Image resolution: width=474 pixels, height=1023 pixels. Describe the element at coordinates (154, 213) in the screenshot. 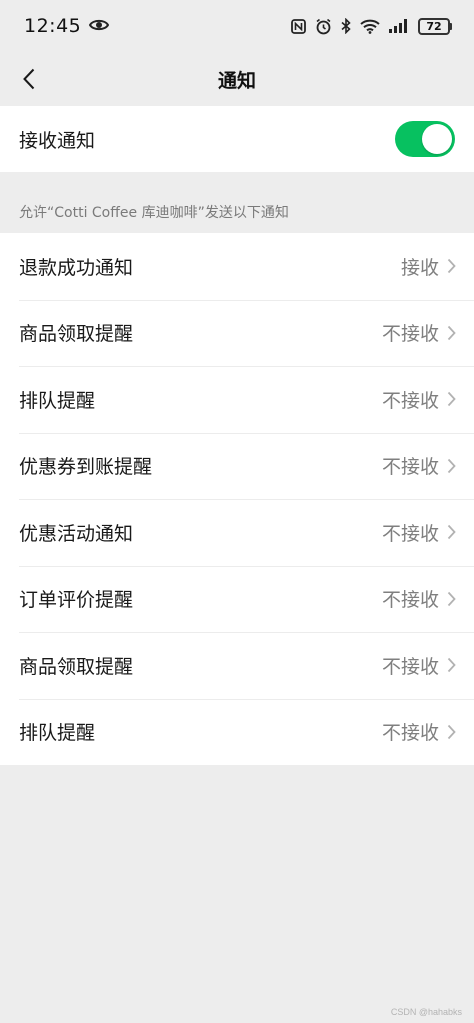

I see `section-caption: 允许“Cotti Coffee 库迪咖啡”发送以下通知` at that location.